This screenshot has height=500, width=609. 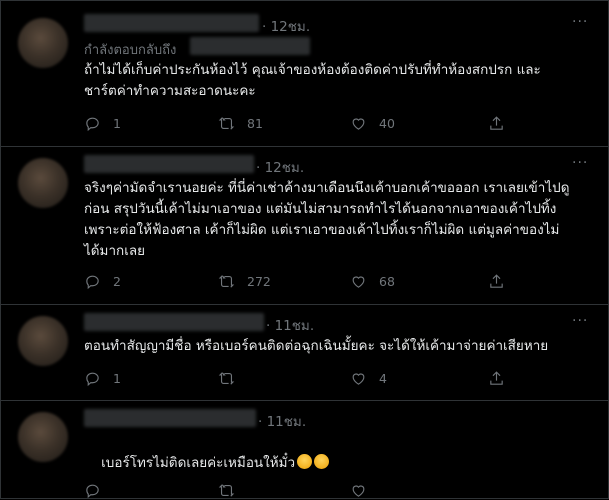 I want to click on retweet-button: 81, so click(x=240, y=123).